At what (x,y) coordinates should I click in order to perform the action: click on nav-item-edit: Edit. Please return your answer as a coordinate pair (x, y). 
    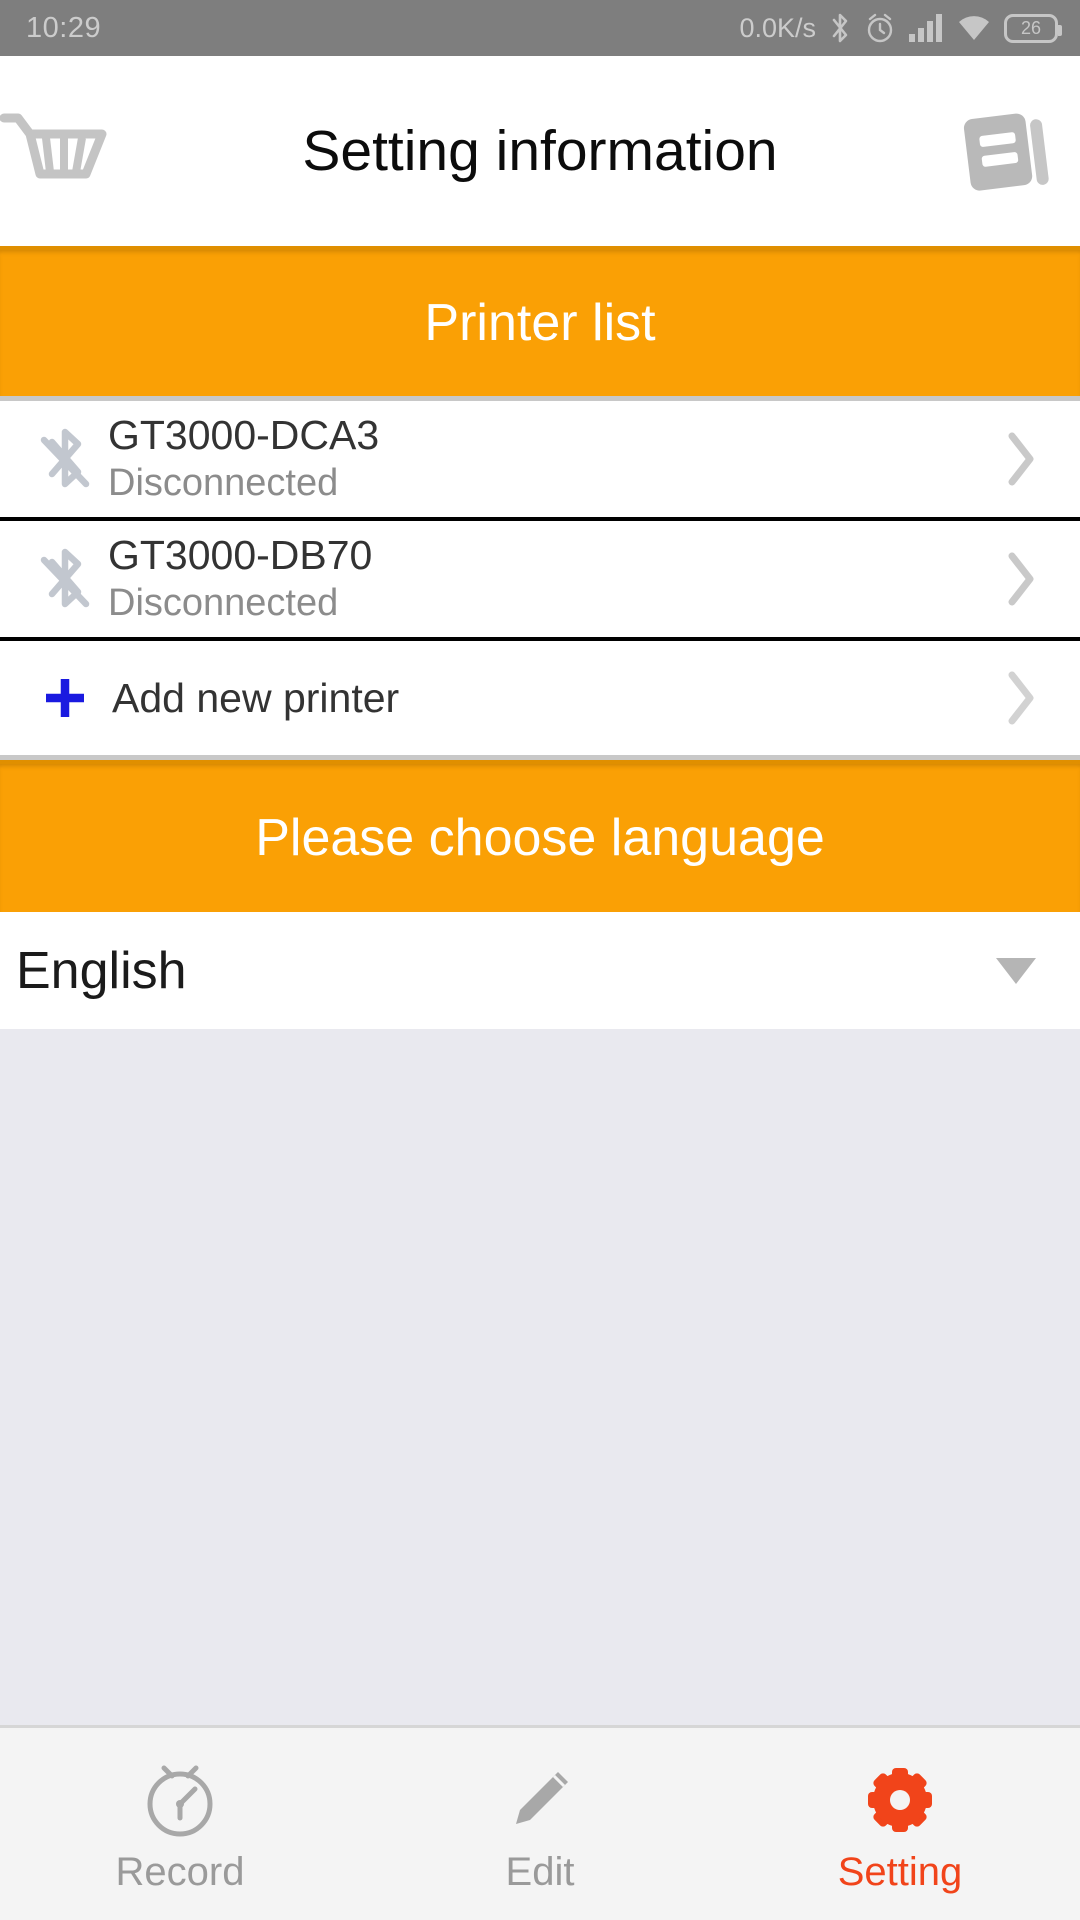
    Looking at the image, I should click on (540, 1824).